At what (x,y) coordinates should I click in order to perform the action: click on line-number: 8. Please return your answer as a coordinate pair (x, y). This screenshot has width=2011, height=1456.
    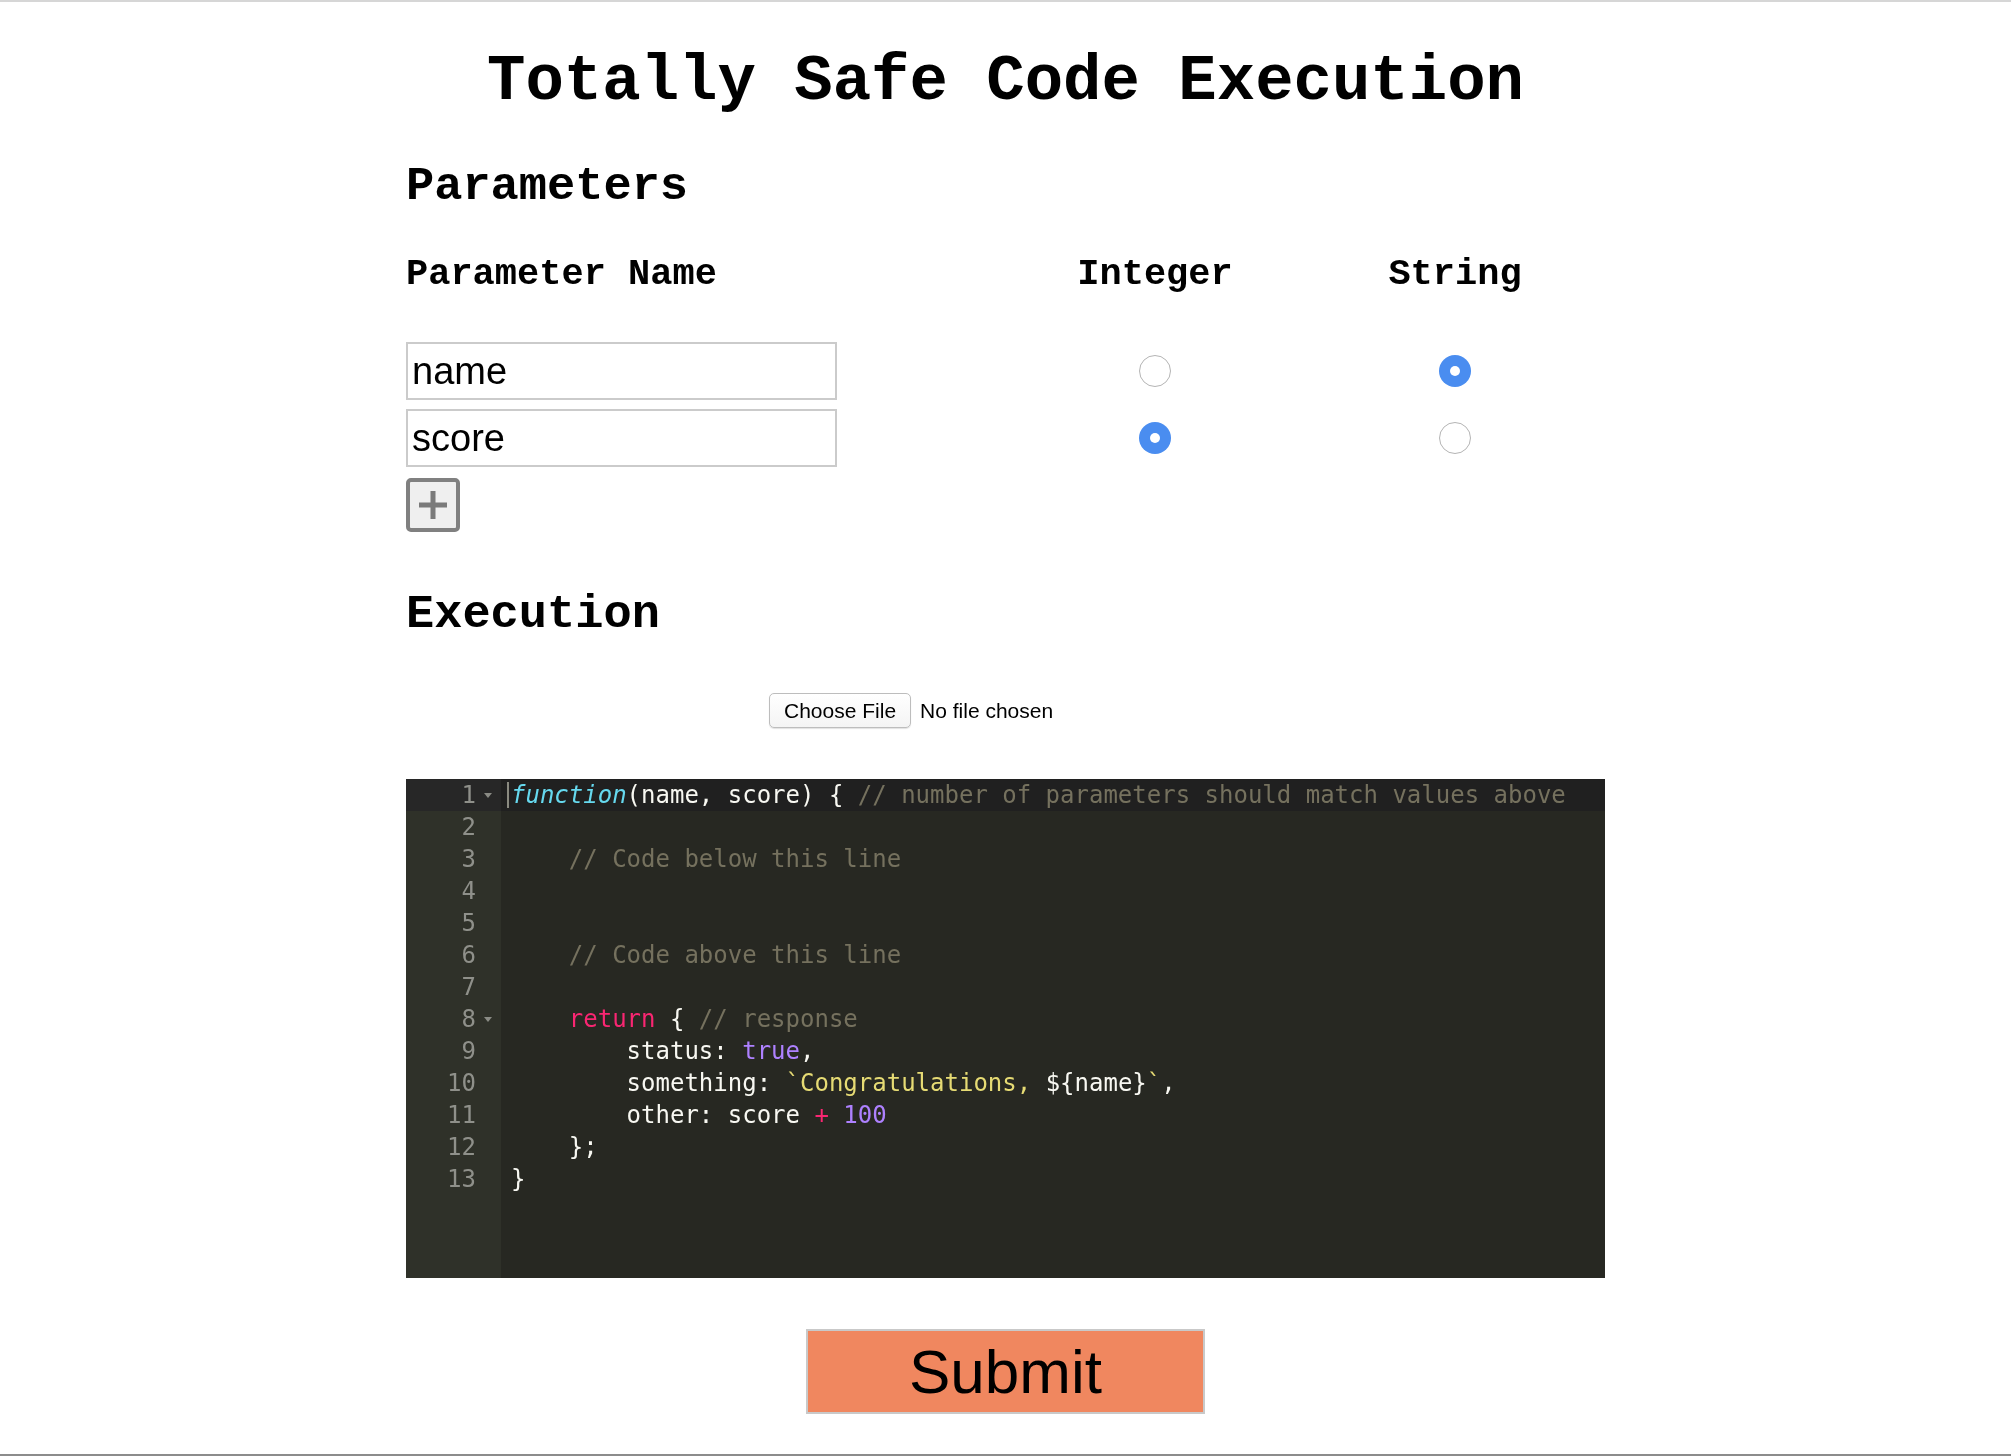
    Looking at the image, I should click on (468, 1019).